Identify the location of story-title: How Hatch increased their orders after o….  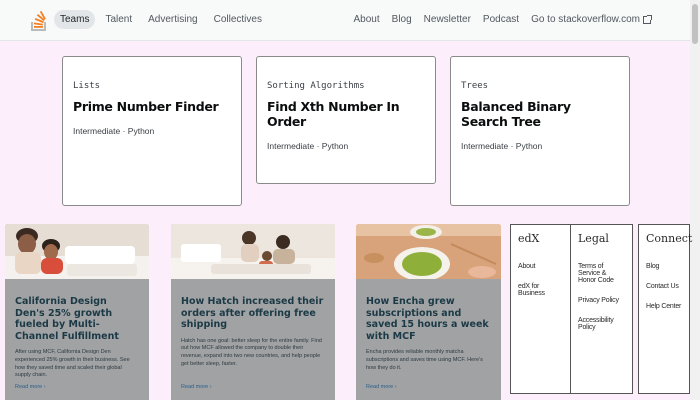
(253, 313).